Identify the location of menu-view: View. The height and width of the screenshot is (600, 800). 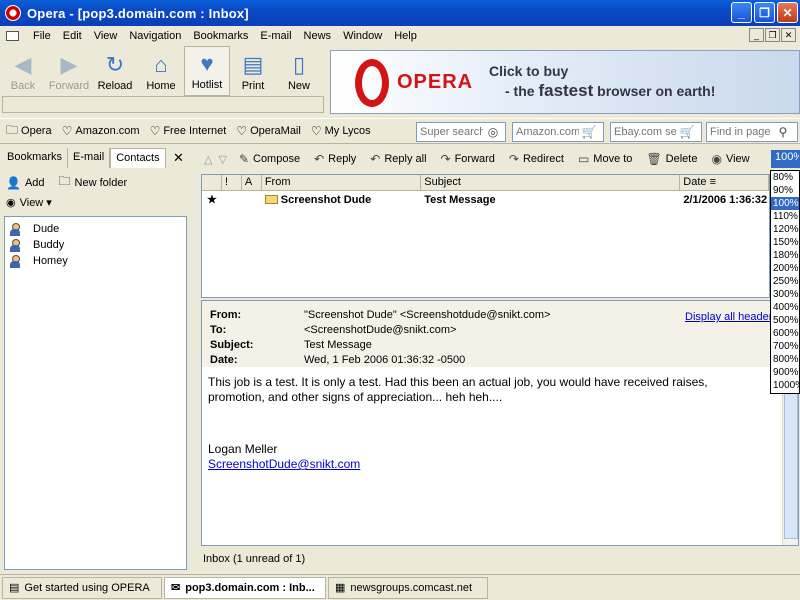
(106, 36).